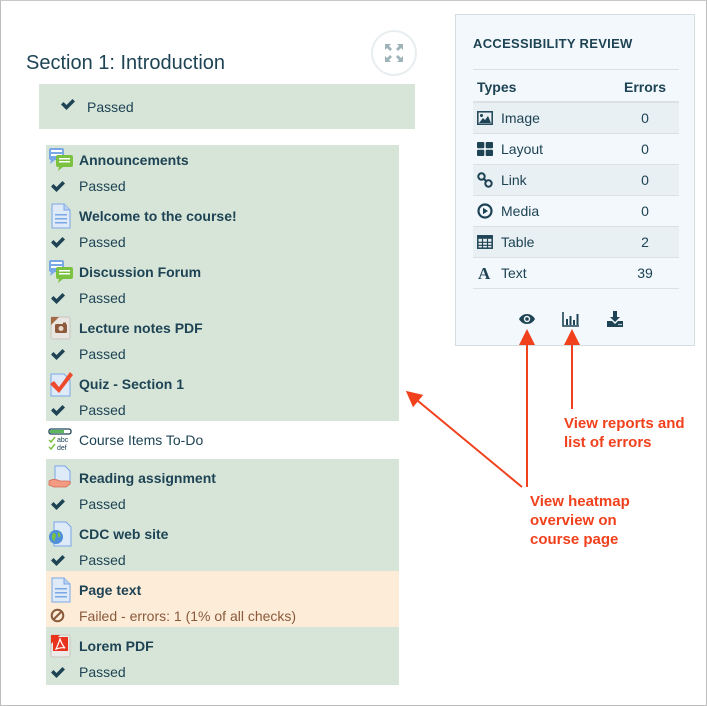  I want to click on item-title-link: CDC web site, so click(123, 534).